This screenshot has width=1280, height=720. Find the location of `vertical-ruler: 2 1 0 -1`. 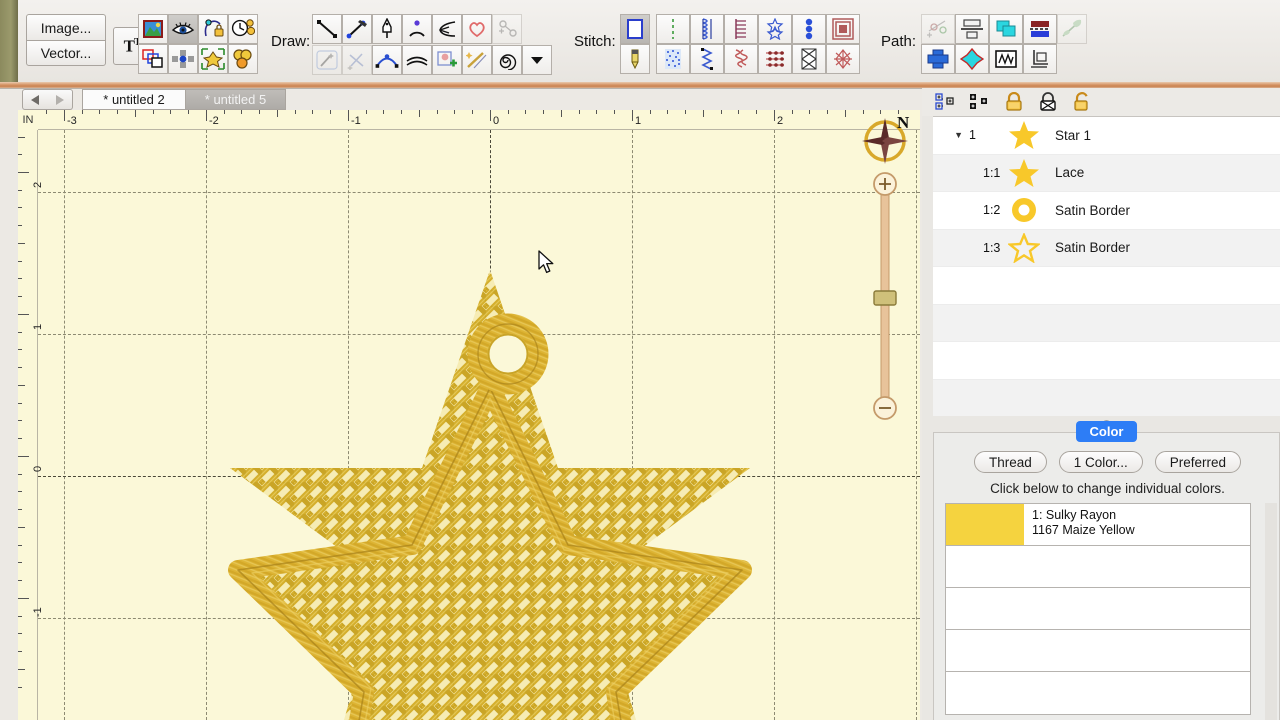

vertical-ruler: 2 1 0 -1 is located at coordinates (31, 415).